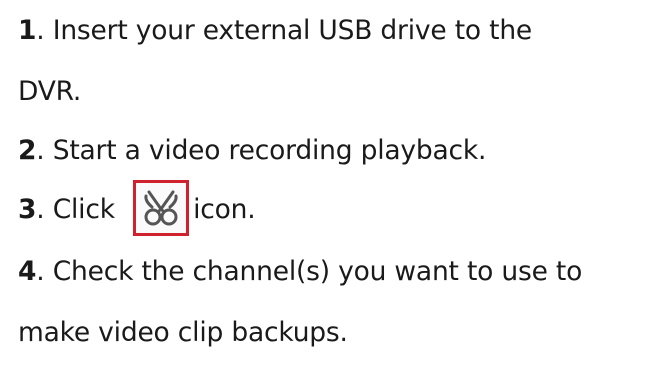 The width and height of the screenshot is (655, 368). I want to click on step-2-number: 2, so click(27, 150).